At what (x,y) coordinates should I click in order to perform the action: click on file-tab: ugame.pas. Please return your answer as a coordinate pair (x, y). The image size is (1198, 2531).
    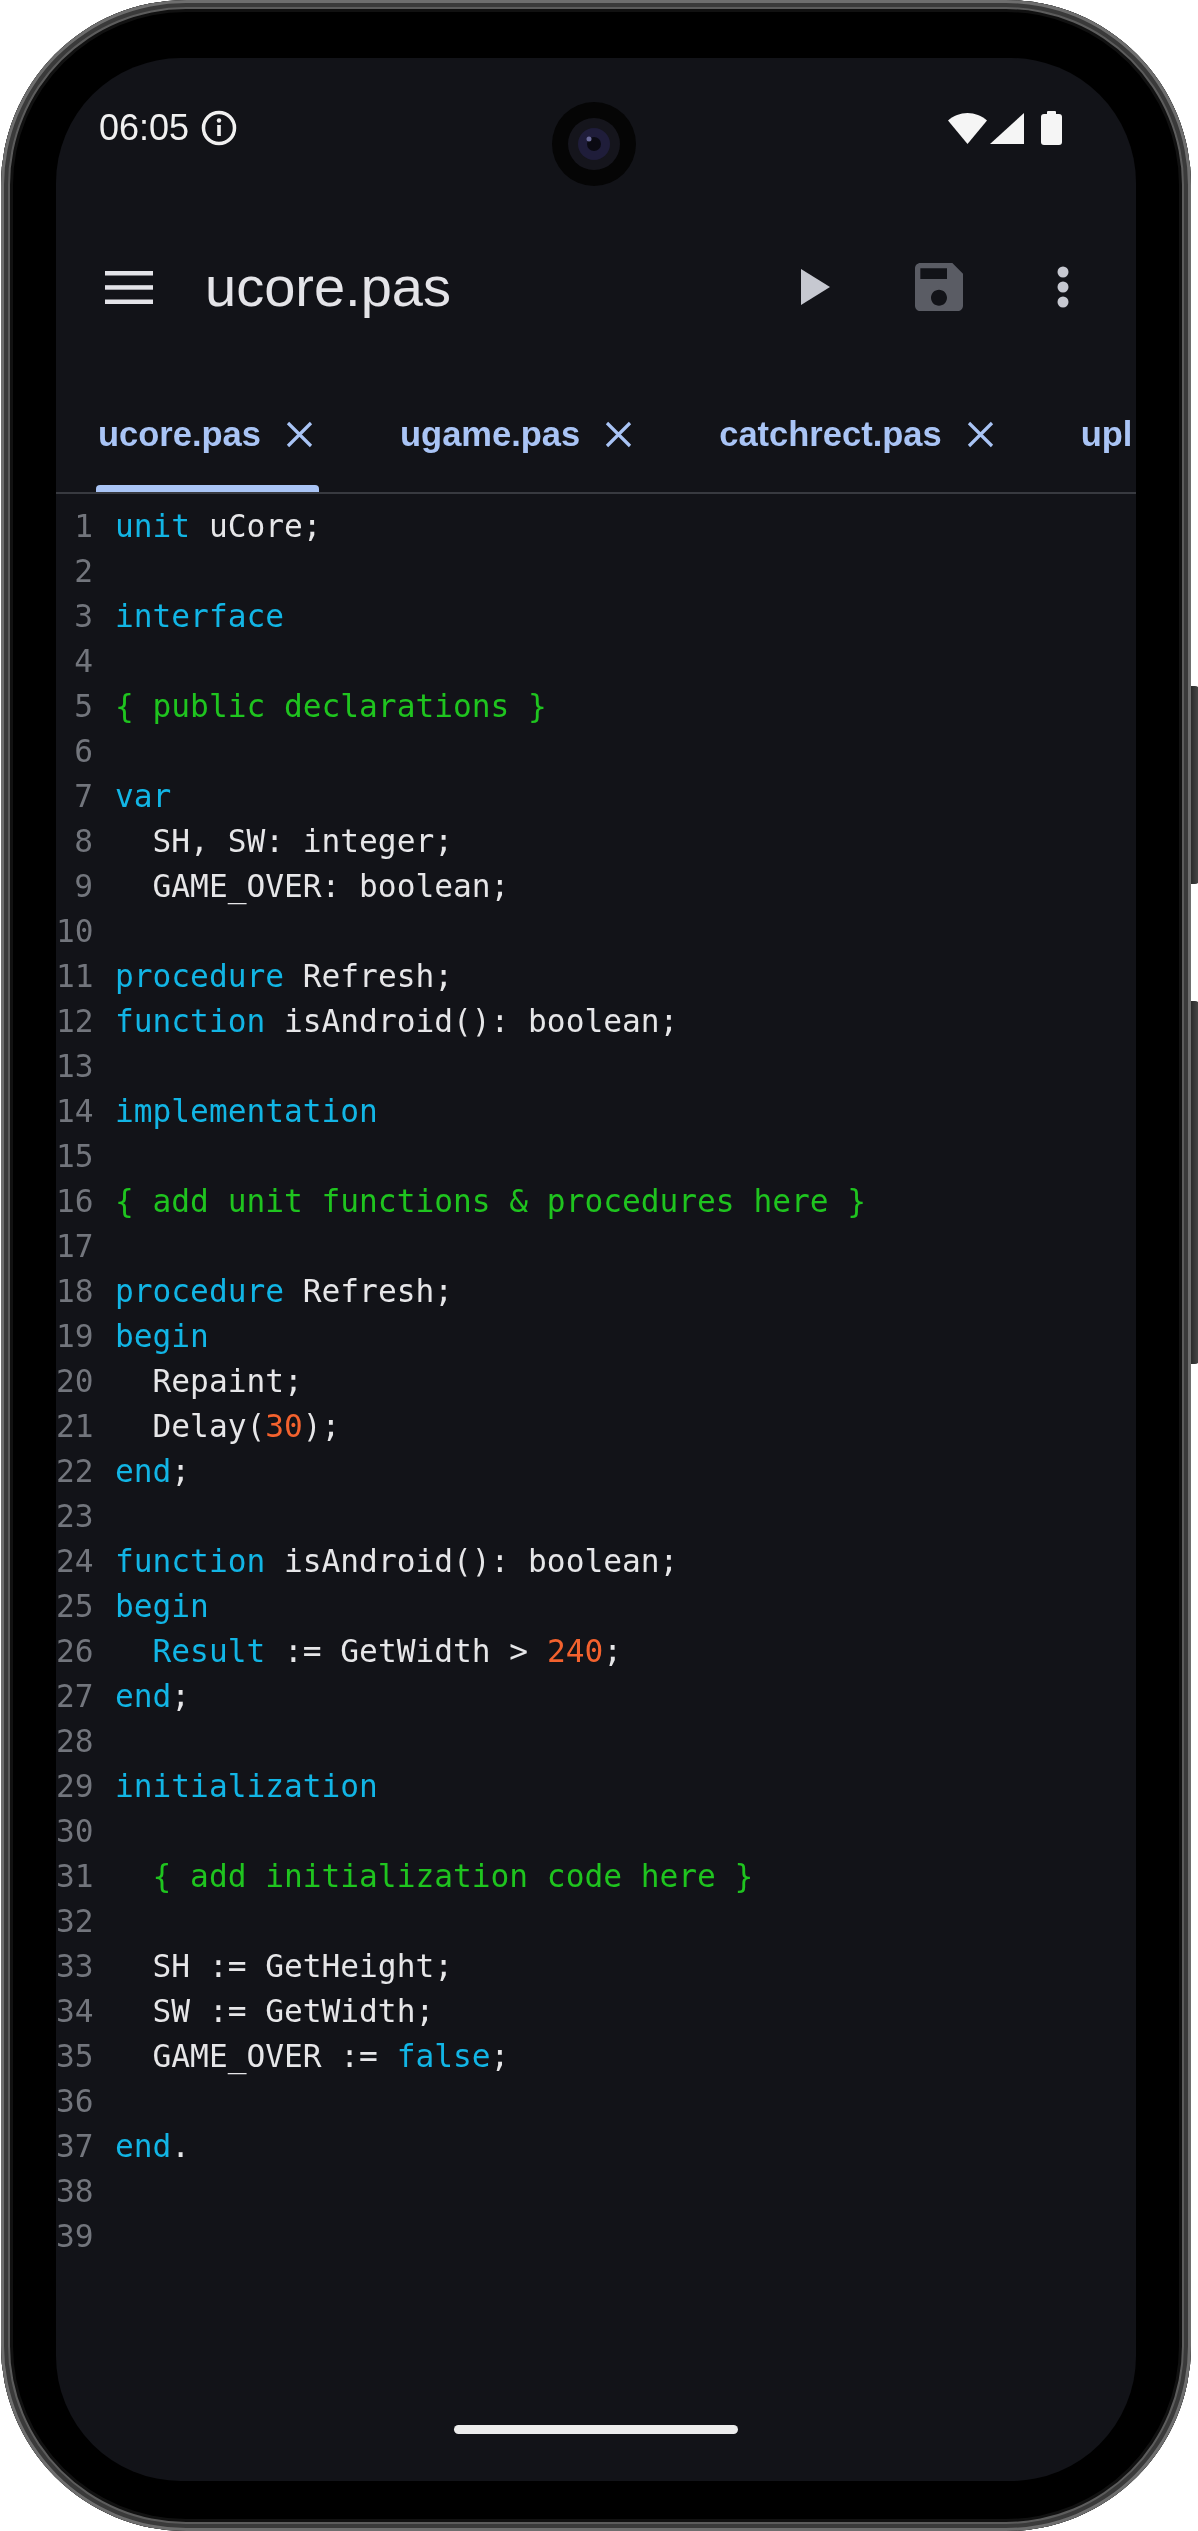
    Looking at the image, I should click on (518, 434).